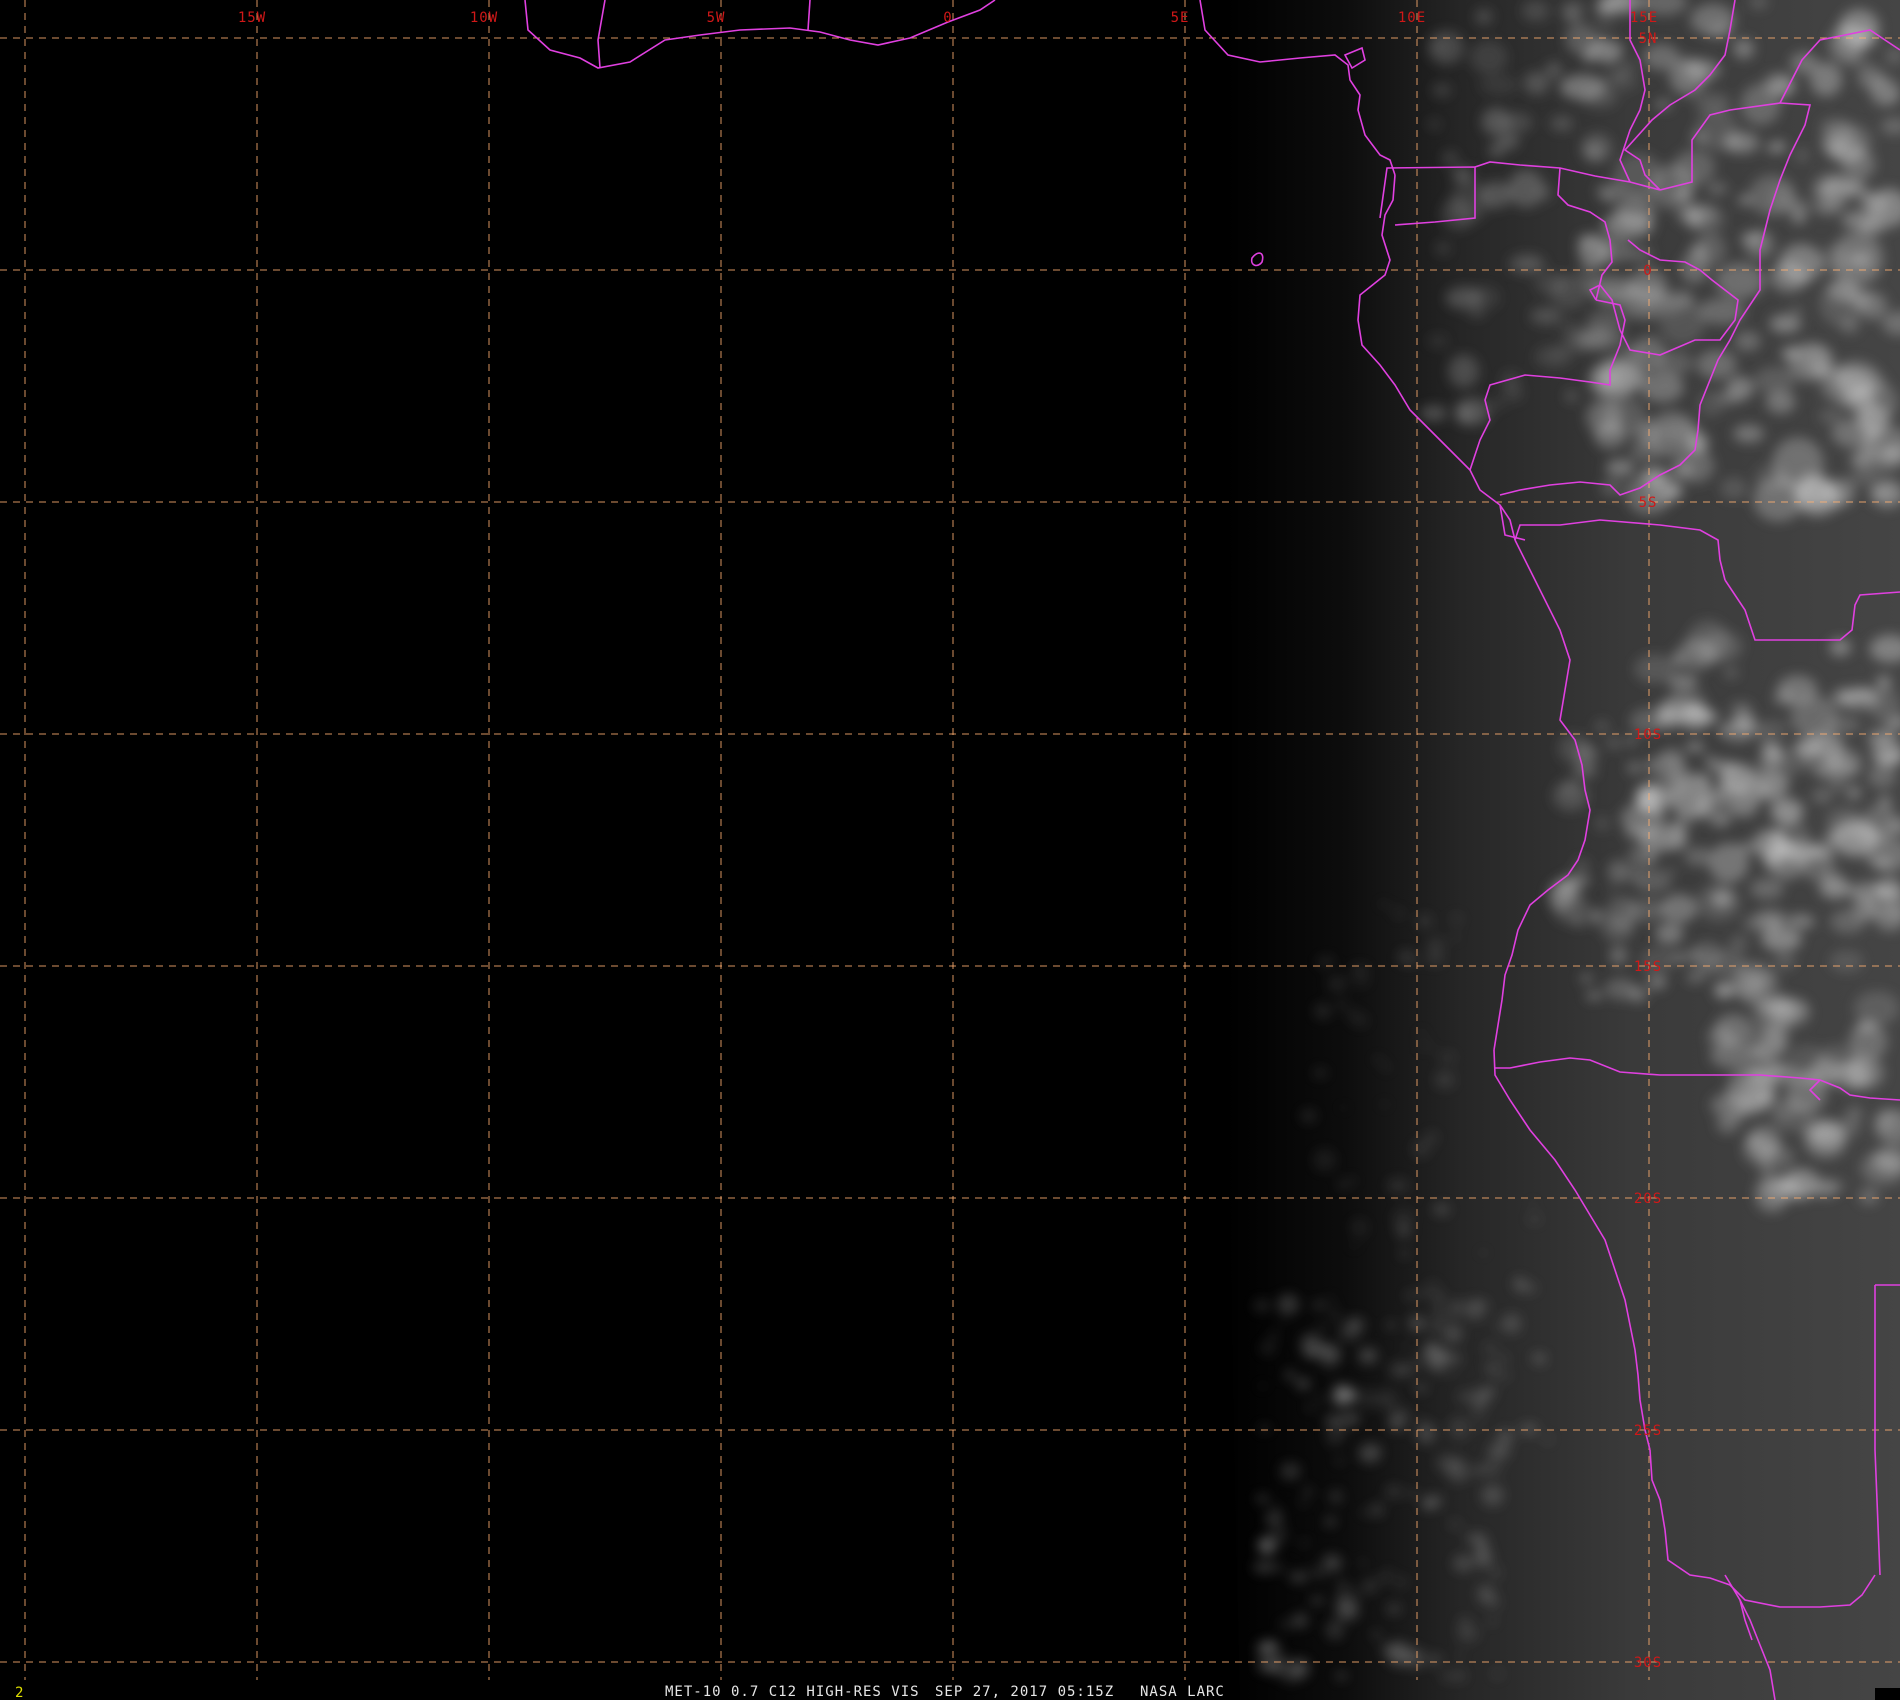 The width and height of the screenshot is (1900, 1700). I want to click on longitude-label: 0, so click(947, 18).